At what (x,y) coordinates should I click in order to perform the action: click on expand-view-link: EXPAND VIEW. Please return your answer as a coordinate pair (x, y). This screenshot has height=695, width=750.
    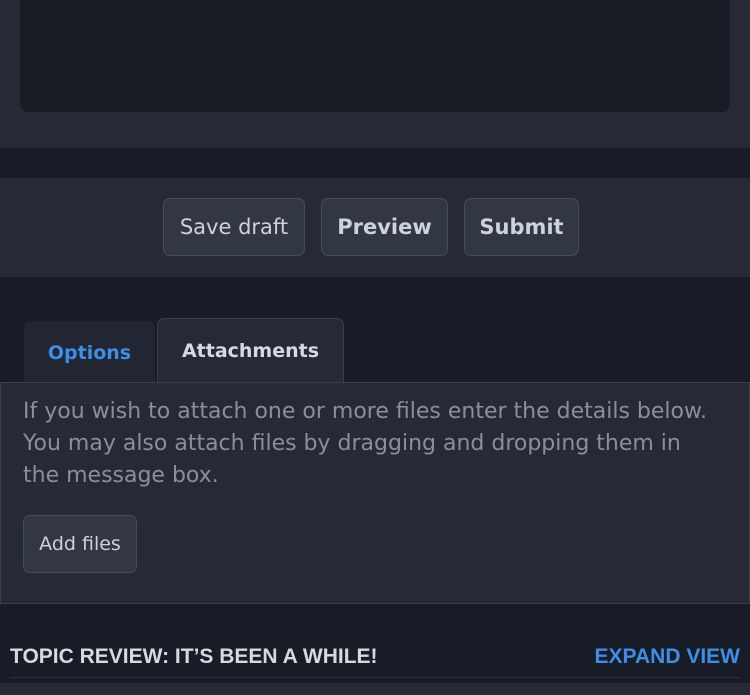
    Looking at the image, I should click on (667, 657).